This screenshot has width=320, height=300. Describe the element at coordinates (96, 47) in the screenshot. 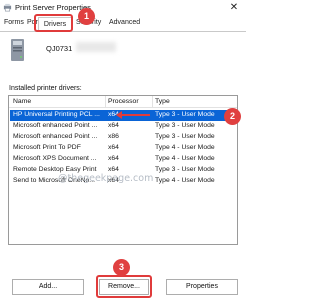

I see `redacted-text` at that location.